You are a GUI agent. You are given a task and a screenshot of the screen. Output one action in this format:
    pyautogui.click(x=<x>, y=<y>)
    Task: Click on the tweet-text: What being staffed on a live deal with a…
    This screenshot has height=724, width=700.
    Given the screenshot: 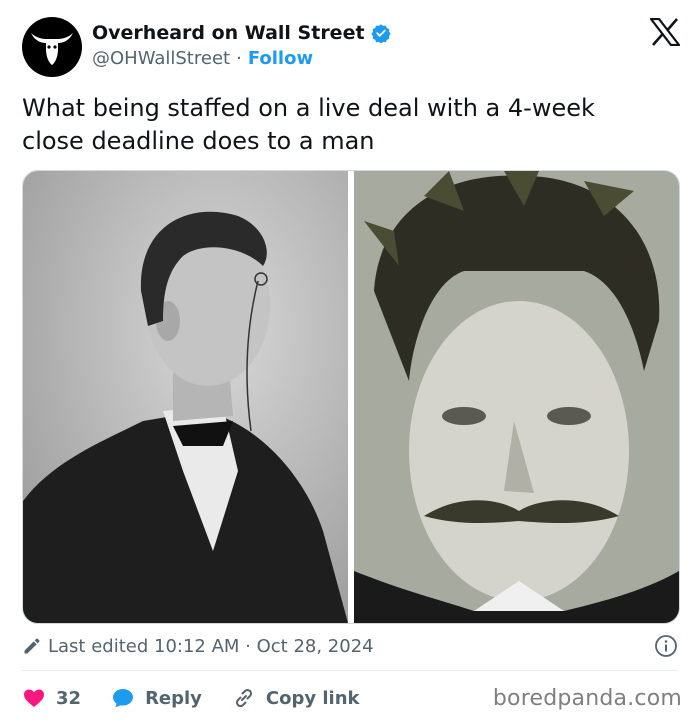 What is the action you would take?
    pyautogui.click(x=308, y=124)
    